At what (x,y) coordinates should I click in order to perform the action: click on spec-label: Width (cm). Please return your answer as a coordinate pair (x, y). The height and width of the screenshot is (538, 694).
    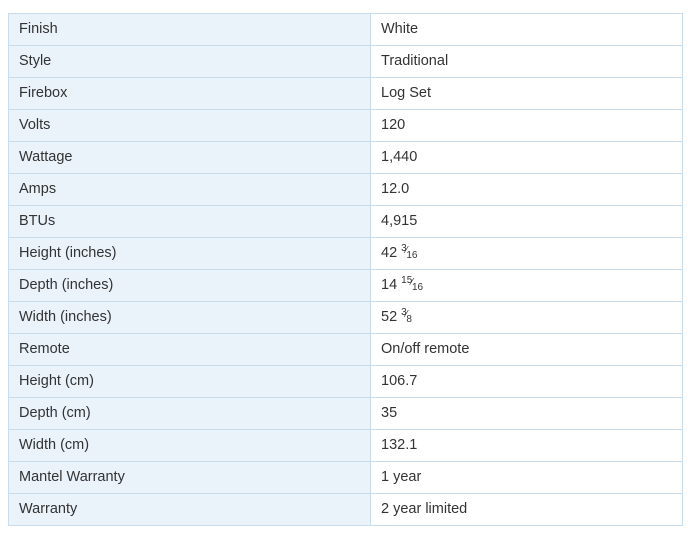
    Looking at the image, I should click on (189, 445).